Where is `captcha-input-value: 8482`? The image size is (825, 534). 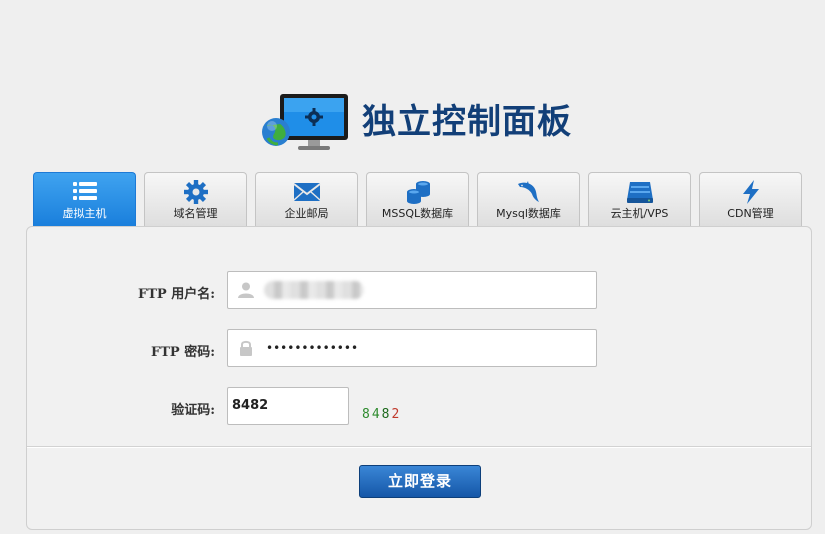 captcha-input-value: 8482 is located at coordinates (250, 405).